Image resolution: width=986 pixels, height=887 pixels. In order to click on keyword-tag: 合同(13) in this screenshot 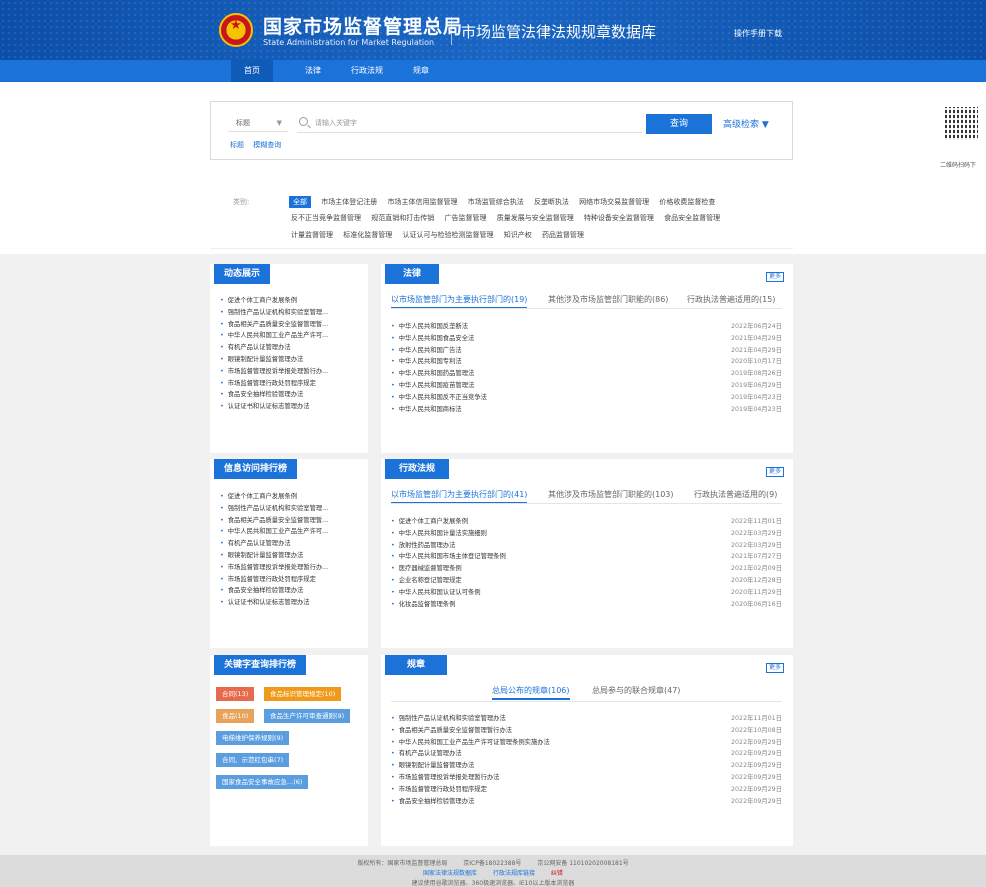, I will do `click(235, 694)`.